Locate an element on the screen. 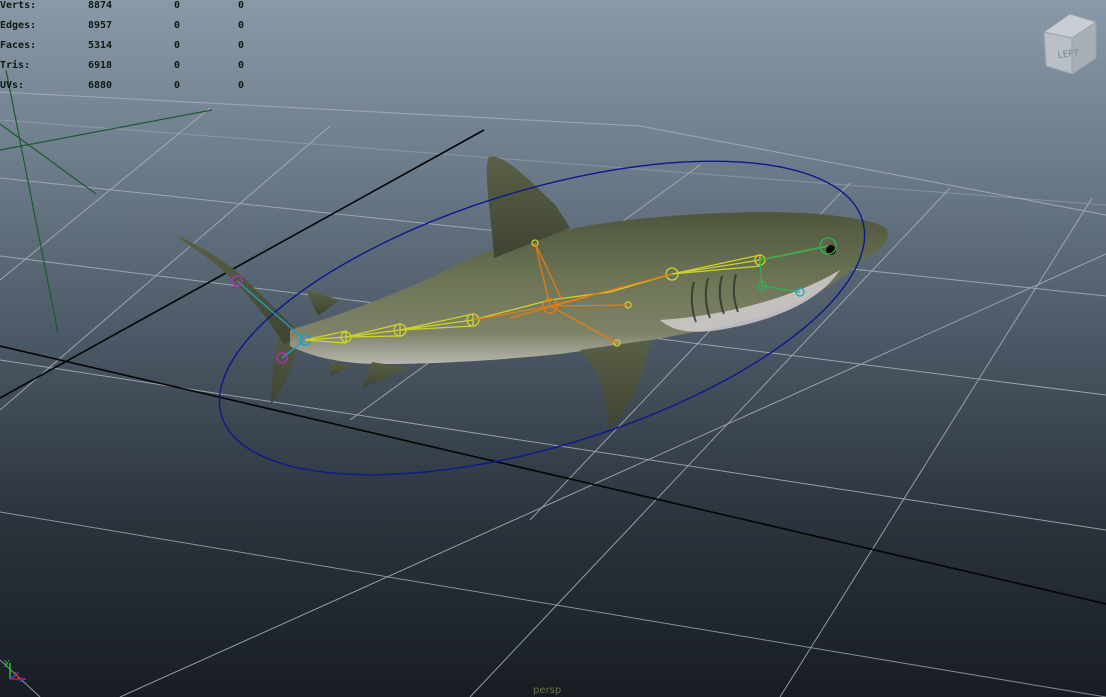 The width and height of the screenshot is (1106, 697). hud-label: Verts: is located at coordinates (18, 5).